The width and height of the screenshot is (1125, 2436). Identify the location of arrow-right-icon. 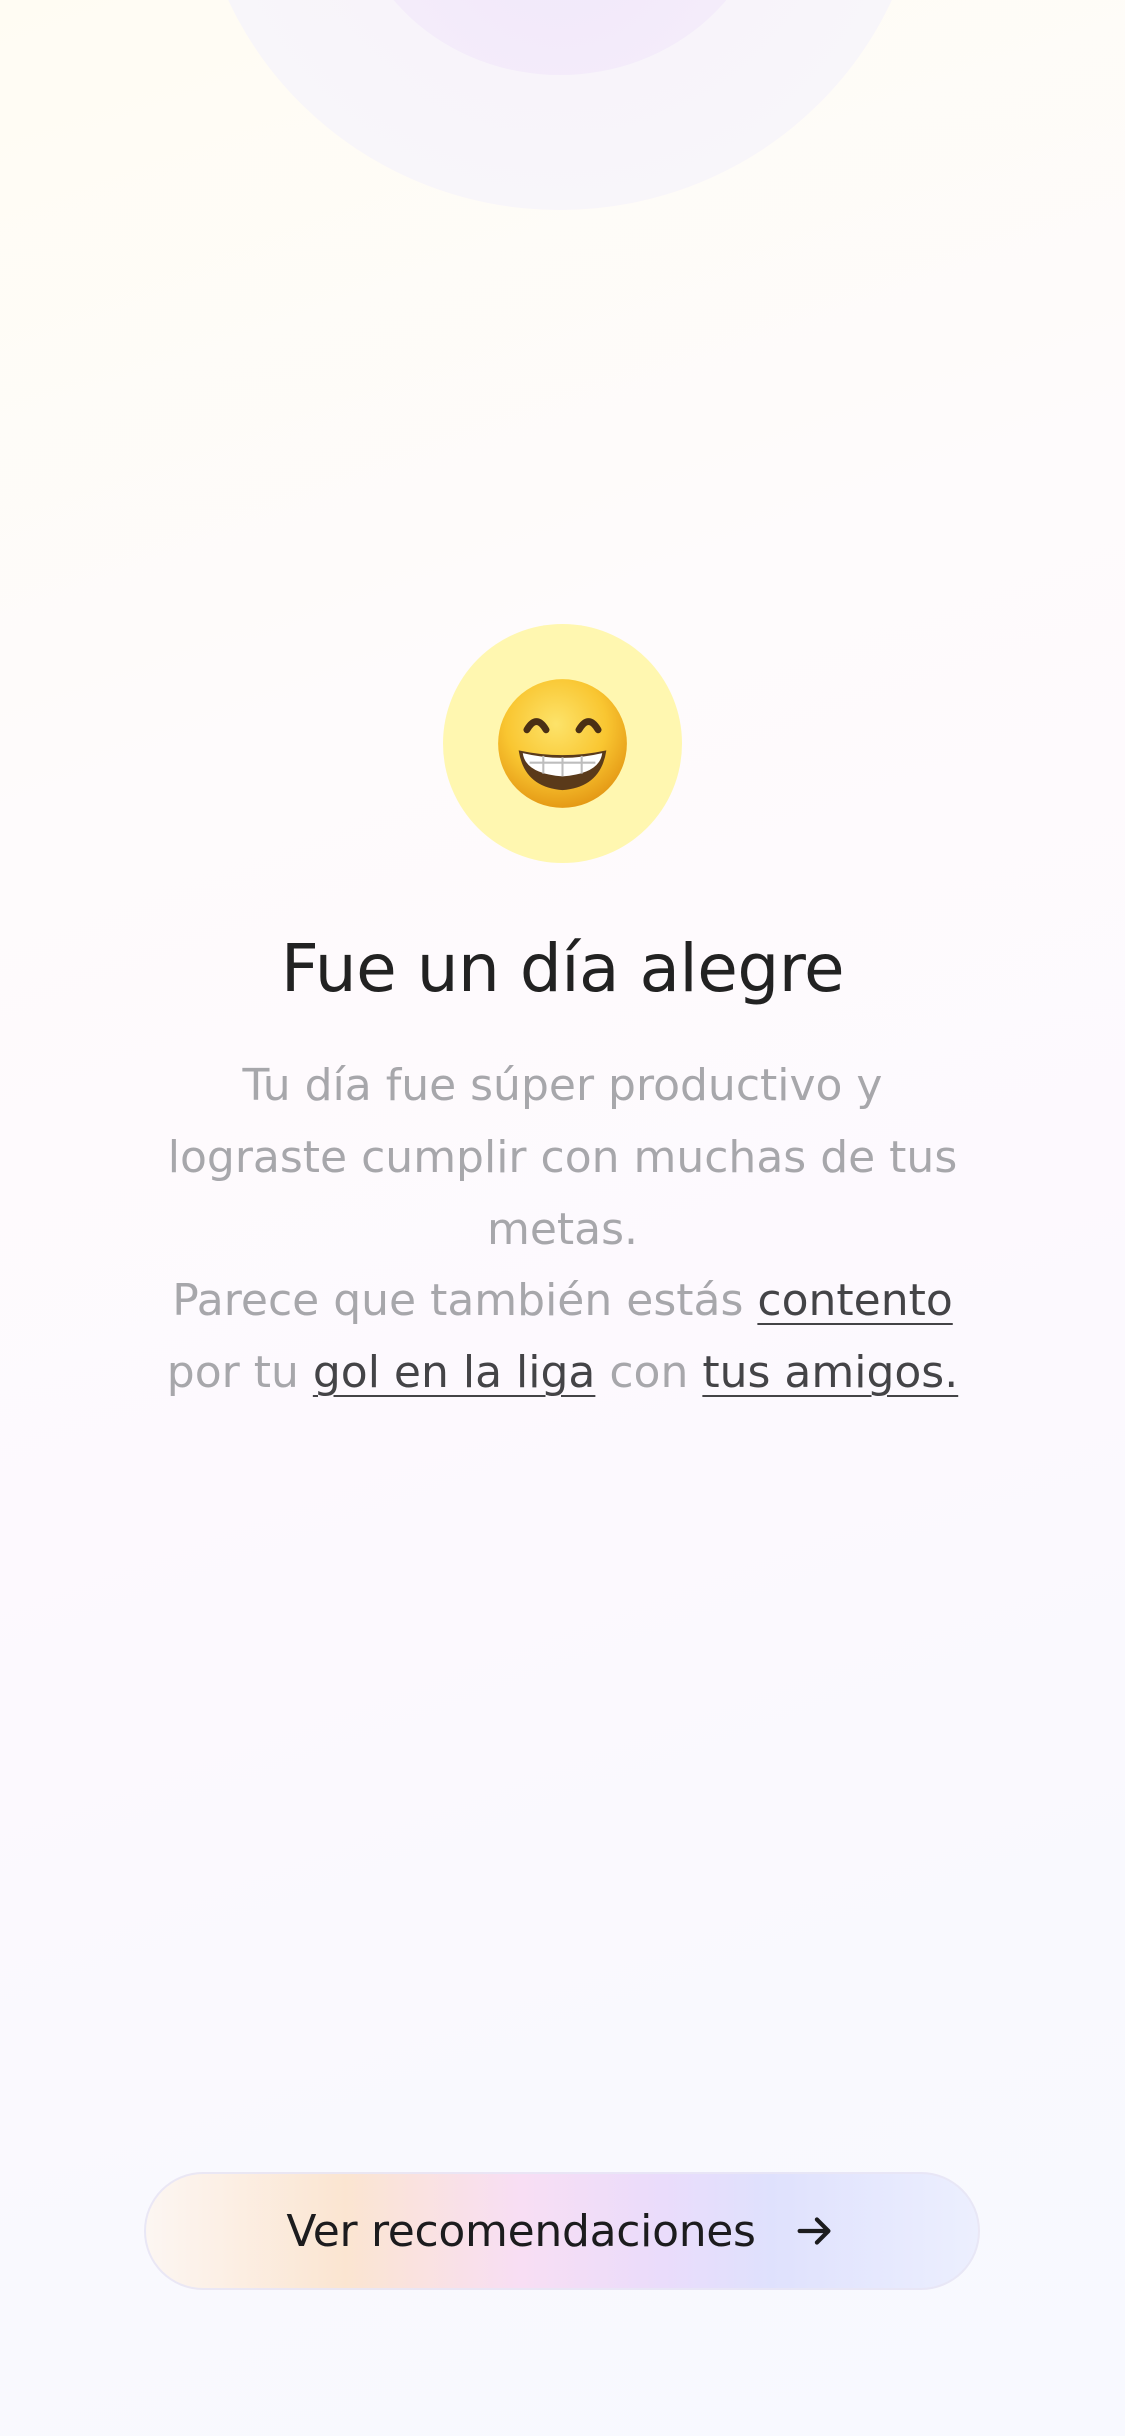
(814, 2231).